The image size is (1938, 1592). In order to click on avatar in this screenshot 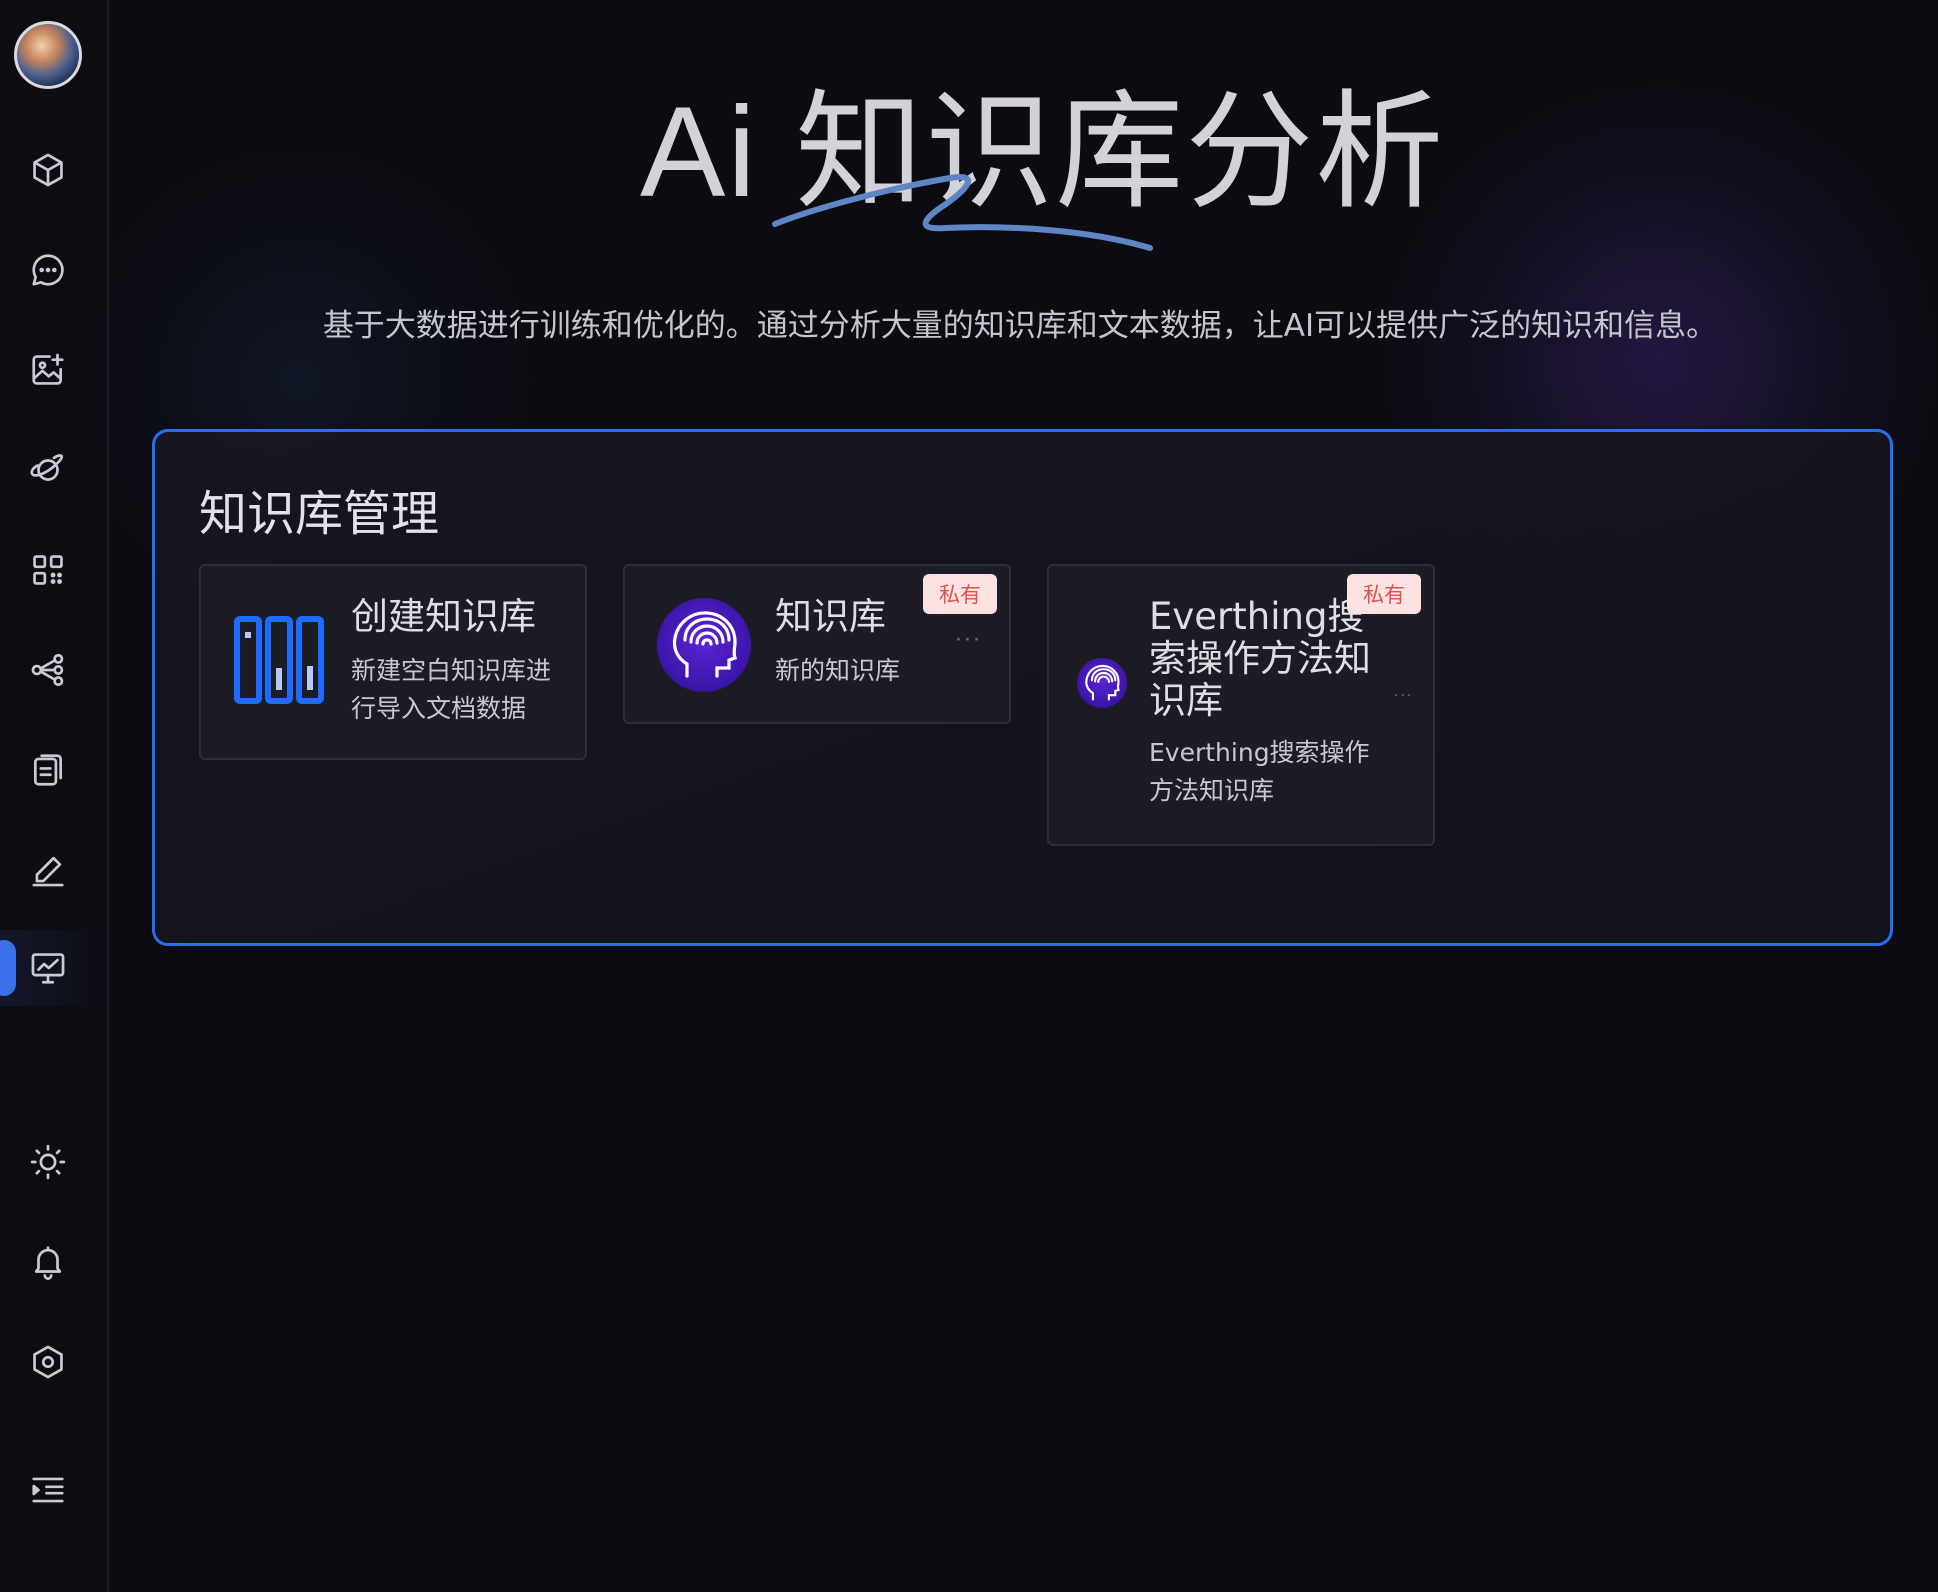, I will do `click(48, 55)`.